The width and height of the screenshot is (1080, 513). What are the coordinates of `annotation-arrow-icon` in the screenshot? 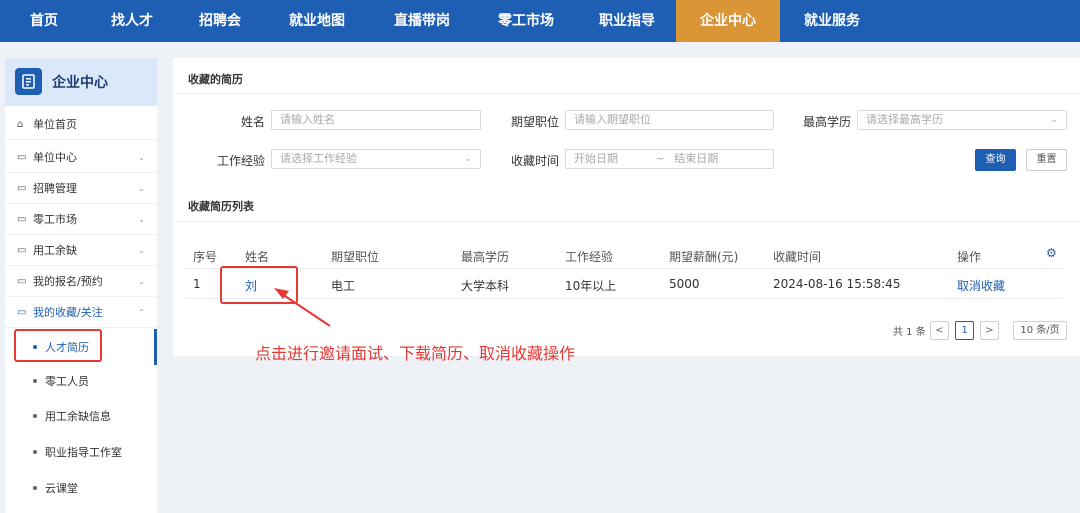 It's located at (302, 307).